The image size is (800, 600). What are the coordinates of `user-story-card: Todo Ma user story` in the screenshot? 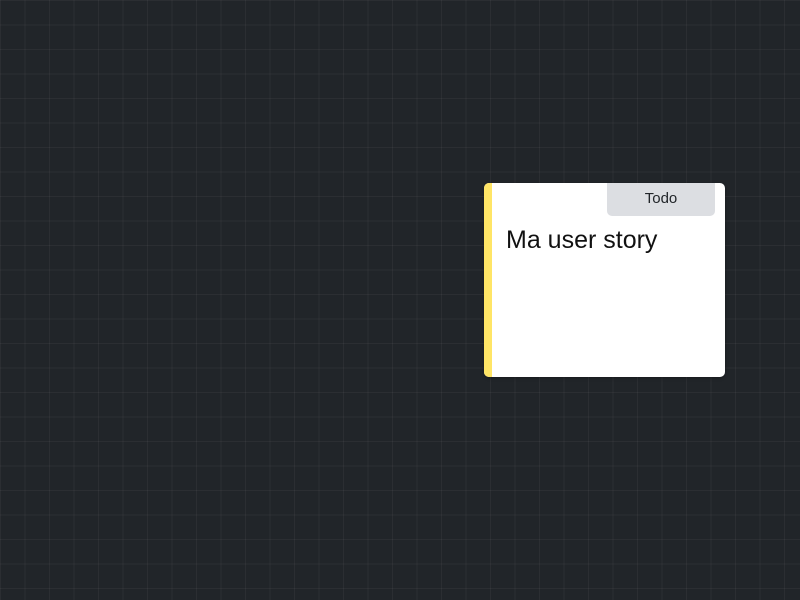 It's located at (604, 280).